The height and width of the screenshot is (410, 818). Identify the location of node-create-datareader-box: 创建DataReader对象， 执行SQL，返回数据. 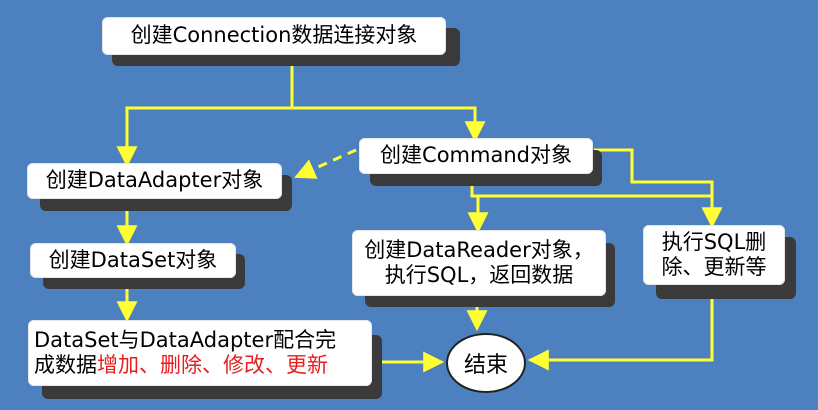
(479, 263).